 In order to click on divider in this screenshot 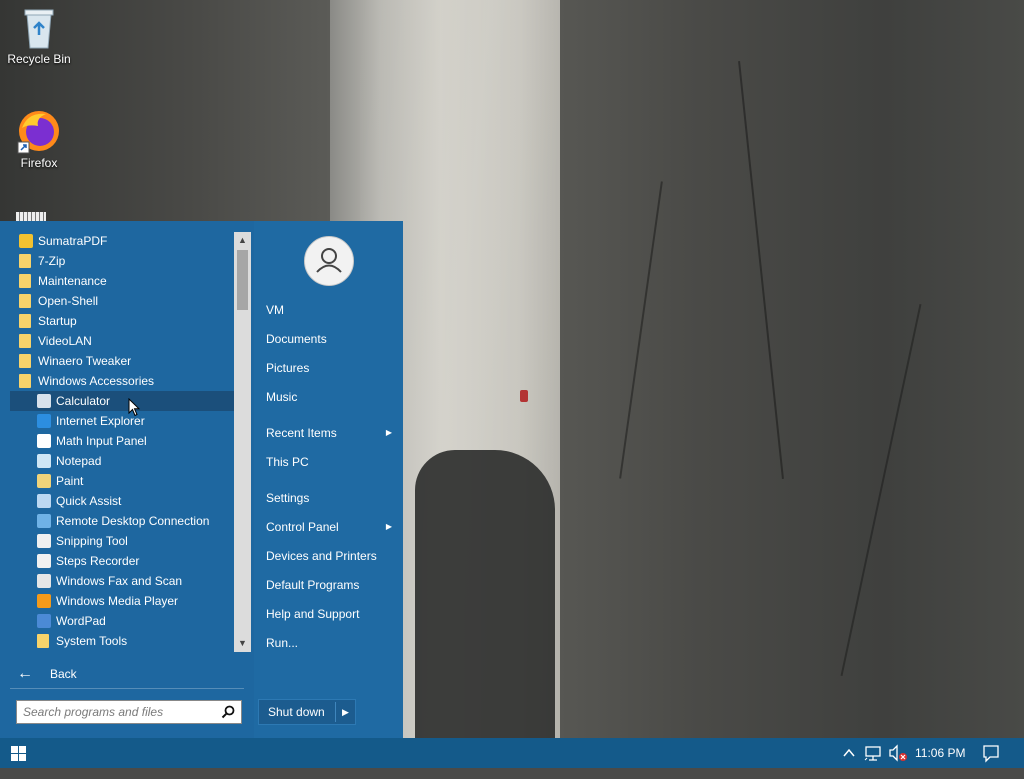, I will do `click(127, 688)`.